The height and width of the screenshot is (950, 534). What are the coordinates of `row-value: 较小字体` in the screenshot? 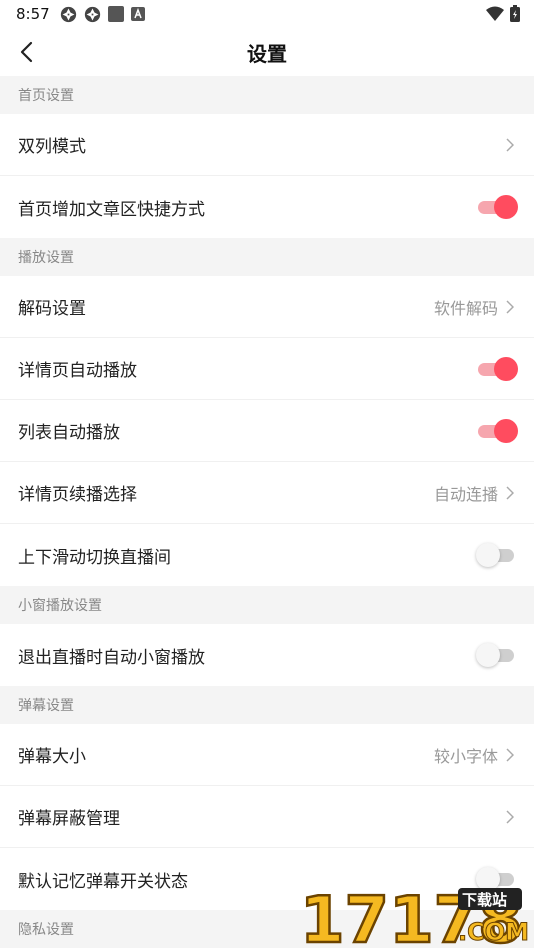 It's located at (465, 756).